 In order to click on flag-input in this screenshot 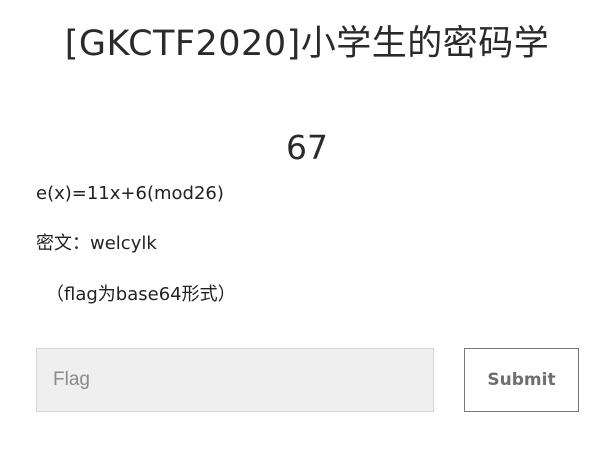, I will do `click(235, 380)`.